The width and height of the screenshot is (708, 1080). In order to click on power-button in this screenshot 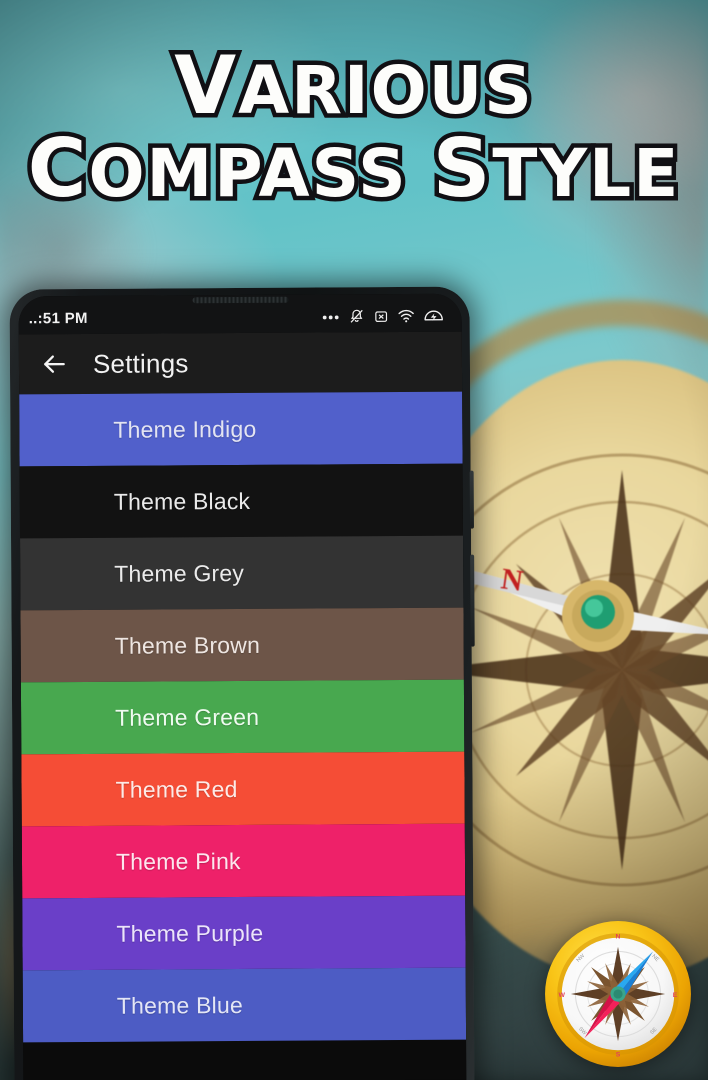, I will do `click(471, 499)`.